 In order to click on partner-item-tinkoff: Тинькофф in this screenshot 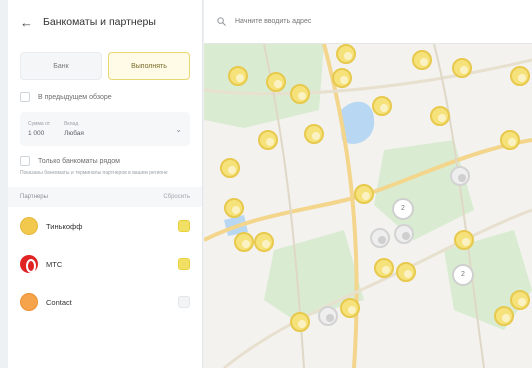, I will do `click(105, 226)`.